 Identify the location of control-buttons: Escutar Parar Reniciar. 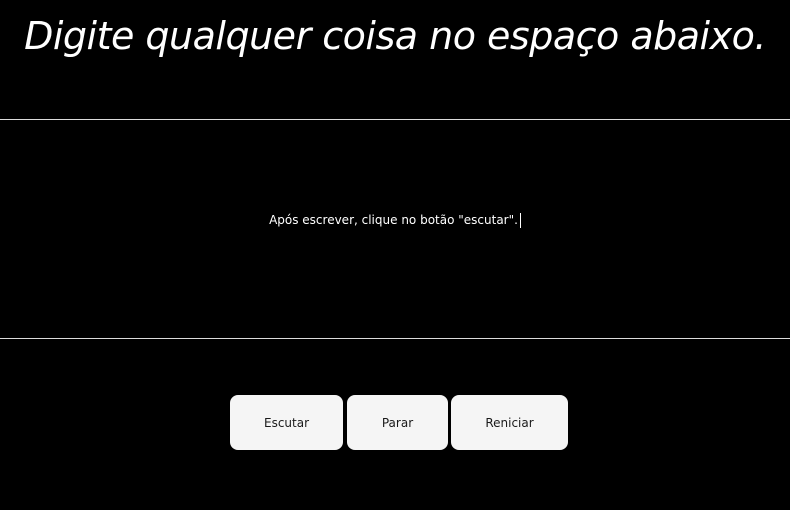
(395, 422).